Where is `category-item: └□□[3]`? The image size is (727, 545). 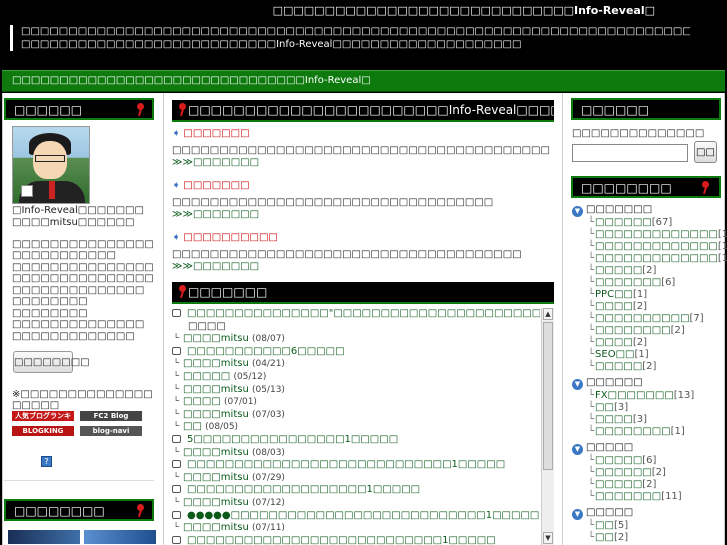
category-item: └□□[3] is located at coordinates (608, 407).